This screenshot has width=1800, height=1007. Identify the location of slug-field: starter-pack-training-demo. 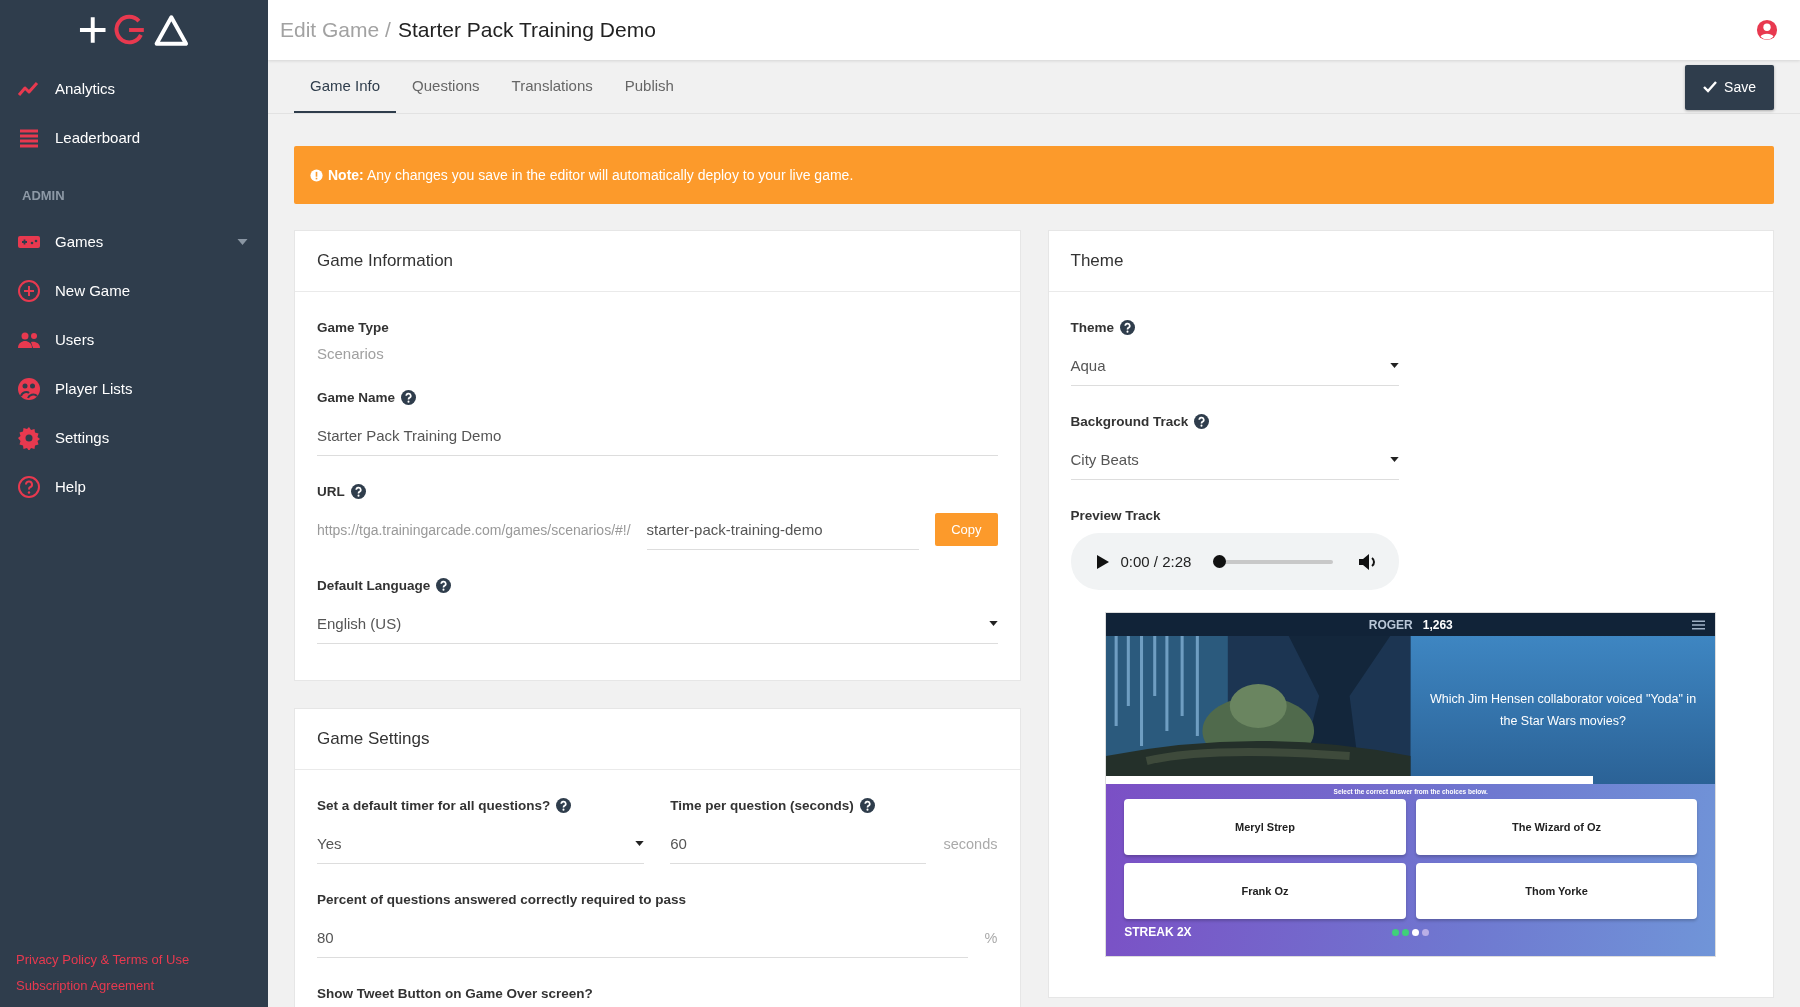
(783, 529).